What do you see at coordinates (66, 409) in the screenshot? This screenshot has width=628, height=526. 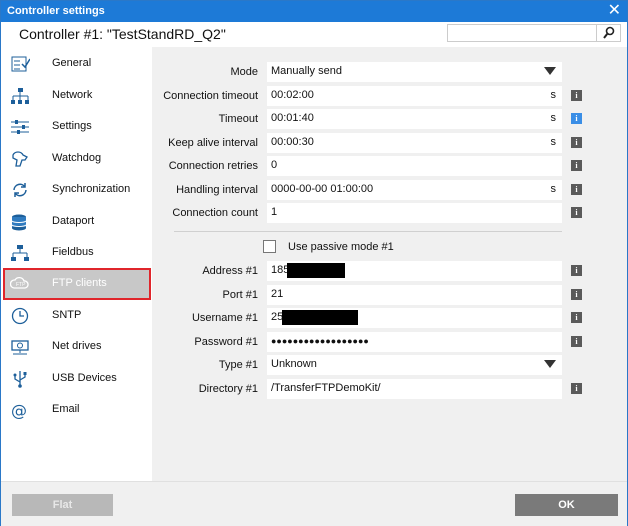 I see `sidebar-item-label: Email` at bounding box center [66, 409].